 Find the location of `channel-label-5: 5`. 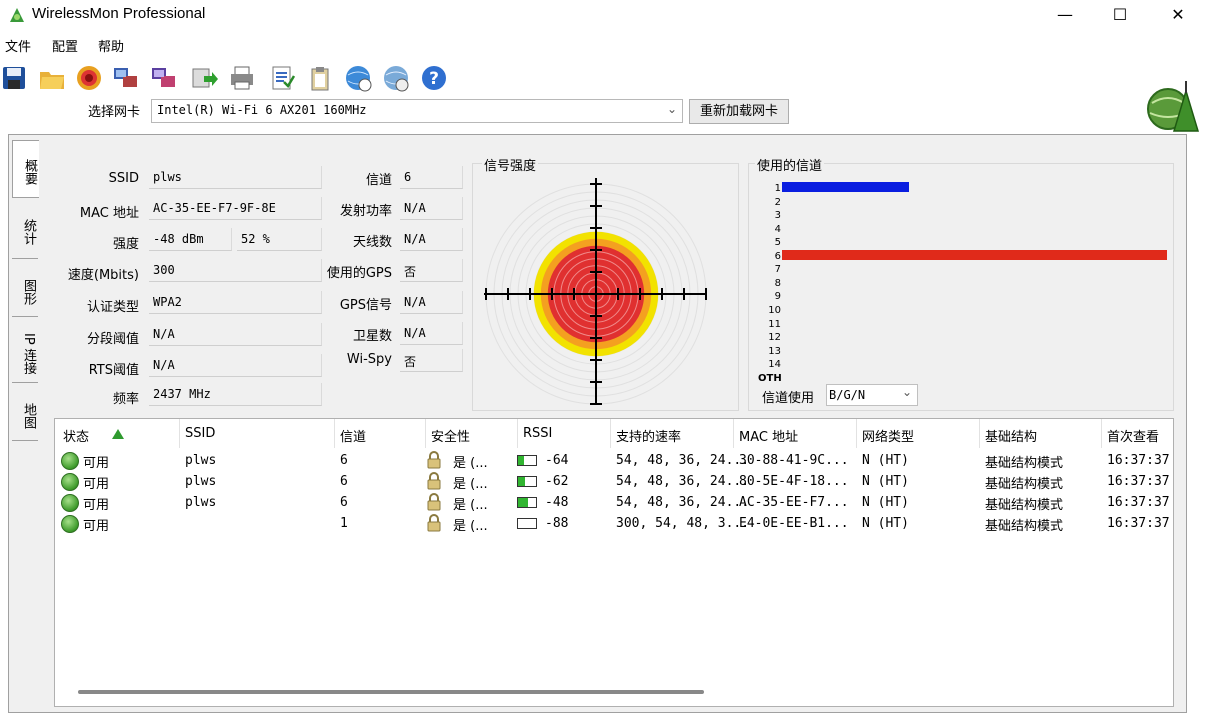

channel-label-5: 5 is located at coordinates (777, 243).